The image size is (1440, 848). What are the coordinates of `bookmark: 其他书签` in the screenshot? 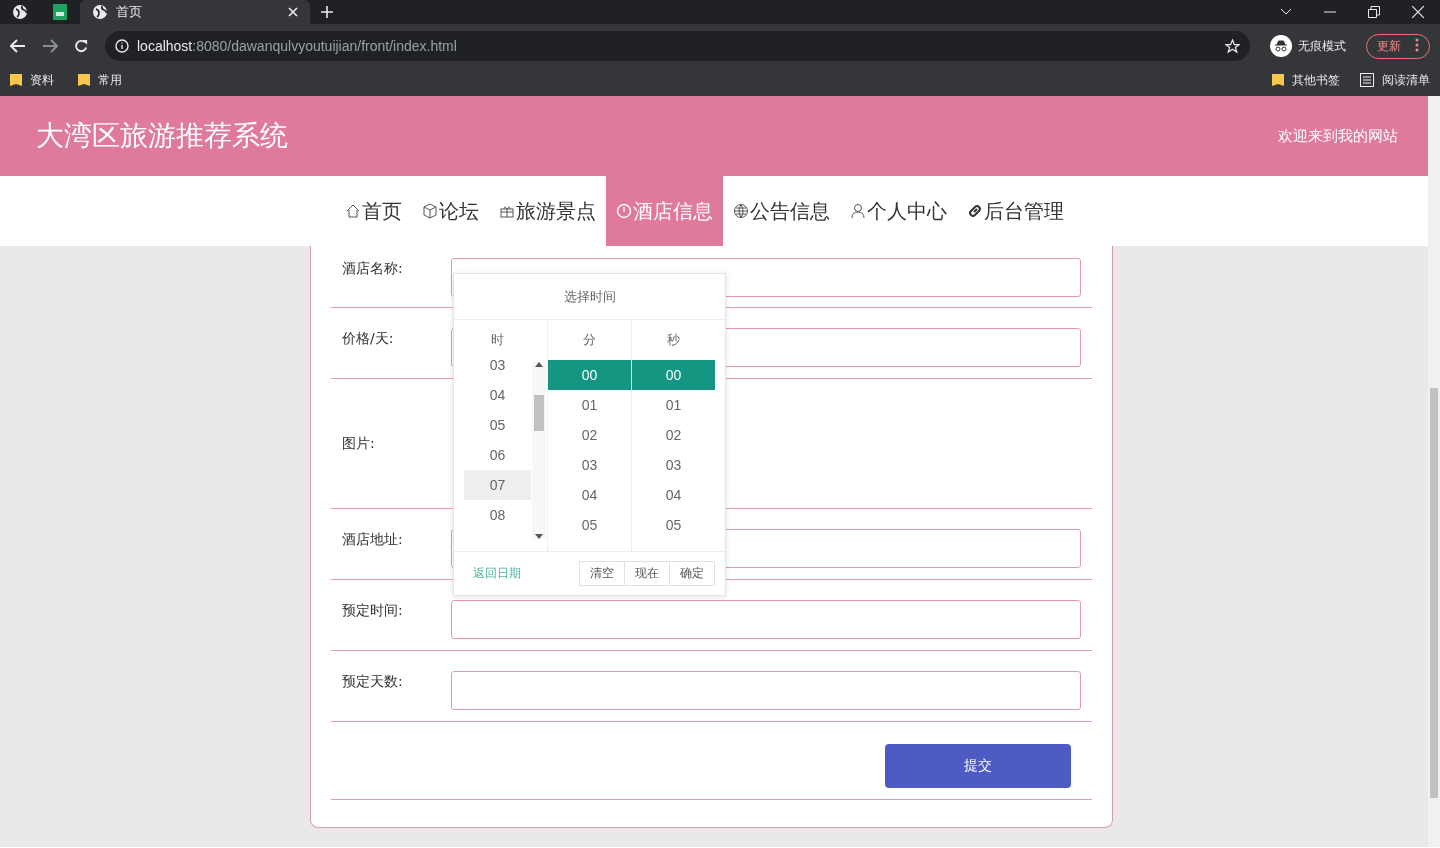 It's located at (1316, 80).